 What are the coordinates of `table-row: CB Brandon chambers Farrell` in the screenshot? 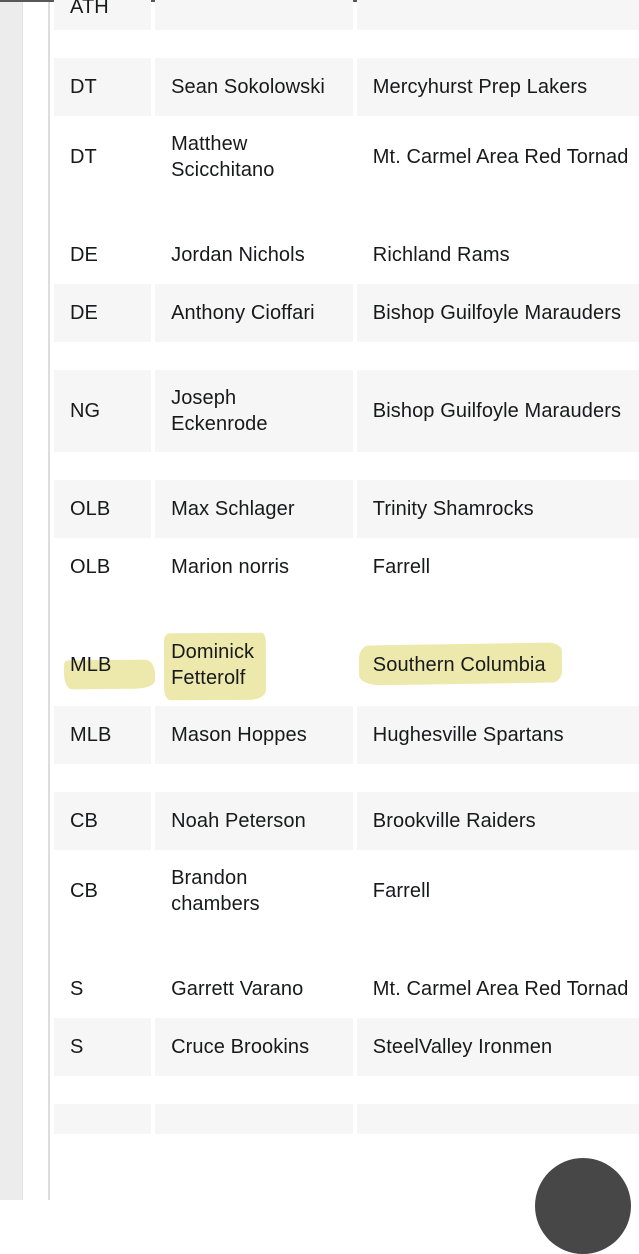 It's located at (346, 891).